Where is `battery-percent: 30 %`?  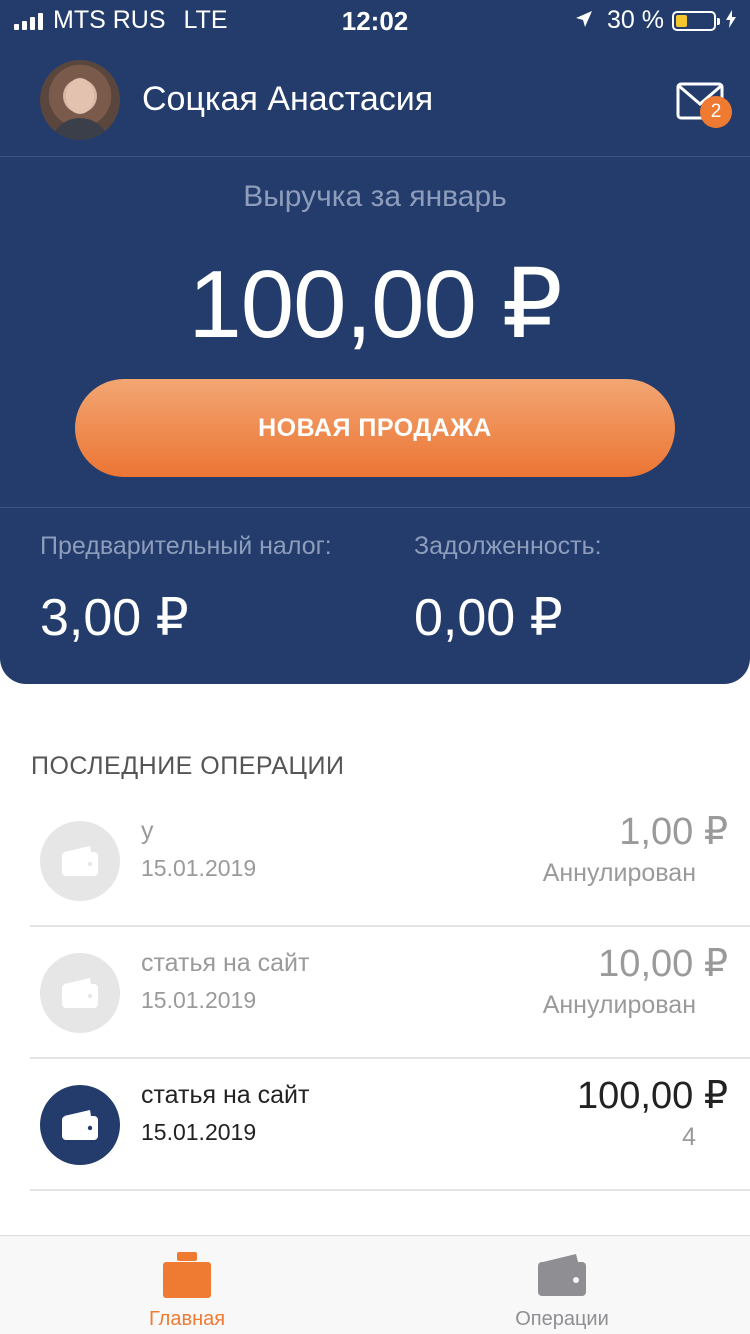 battery-percent: 30 % is located at coordinates (635, 20).